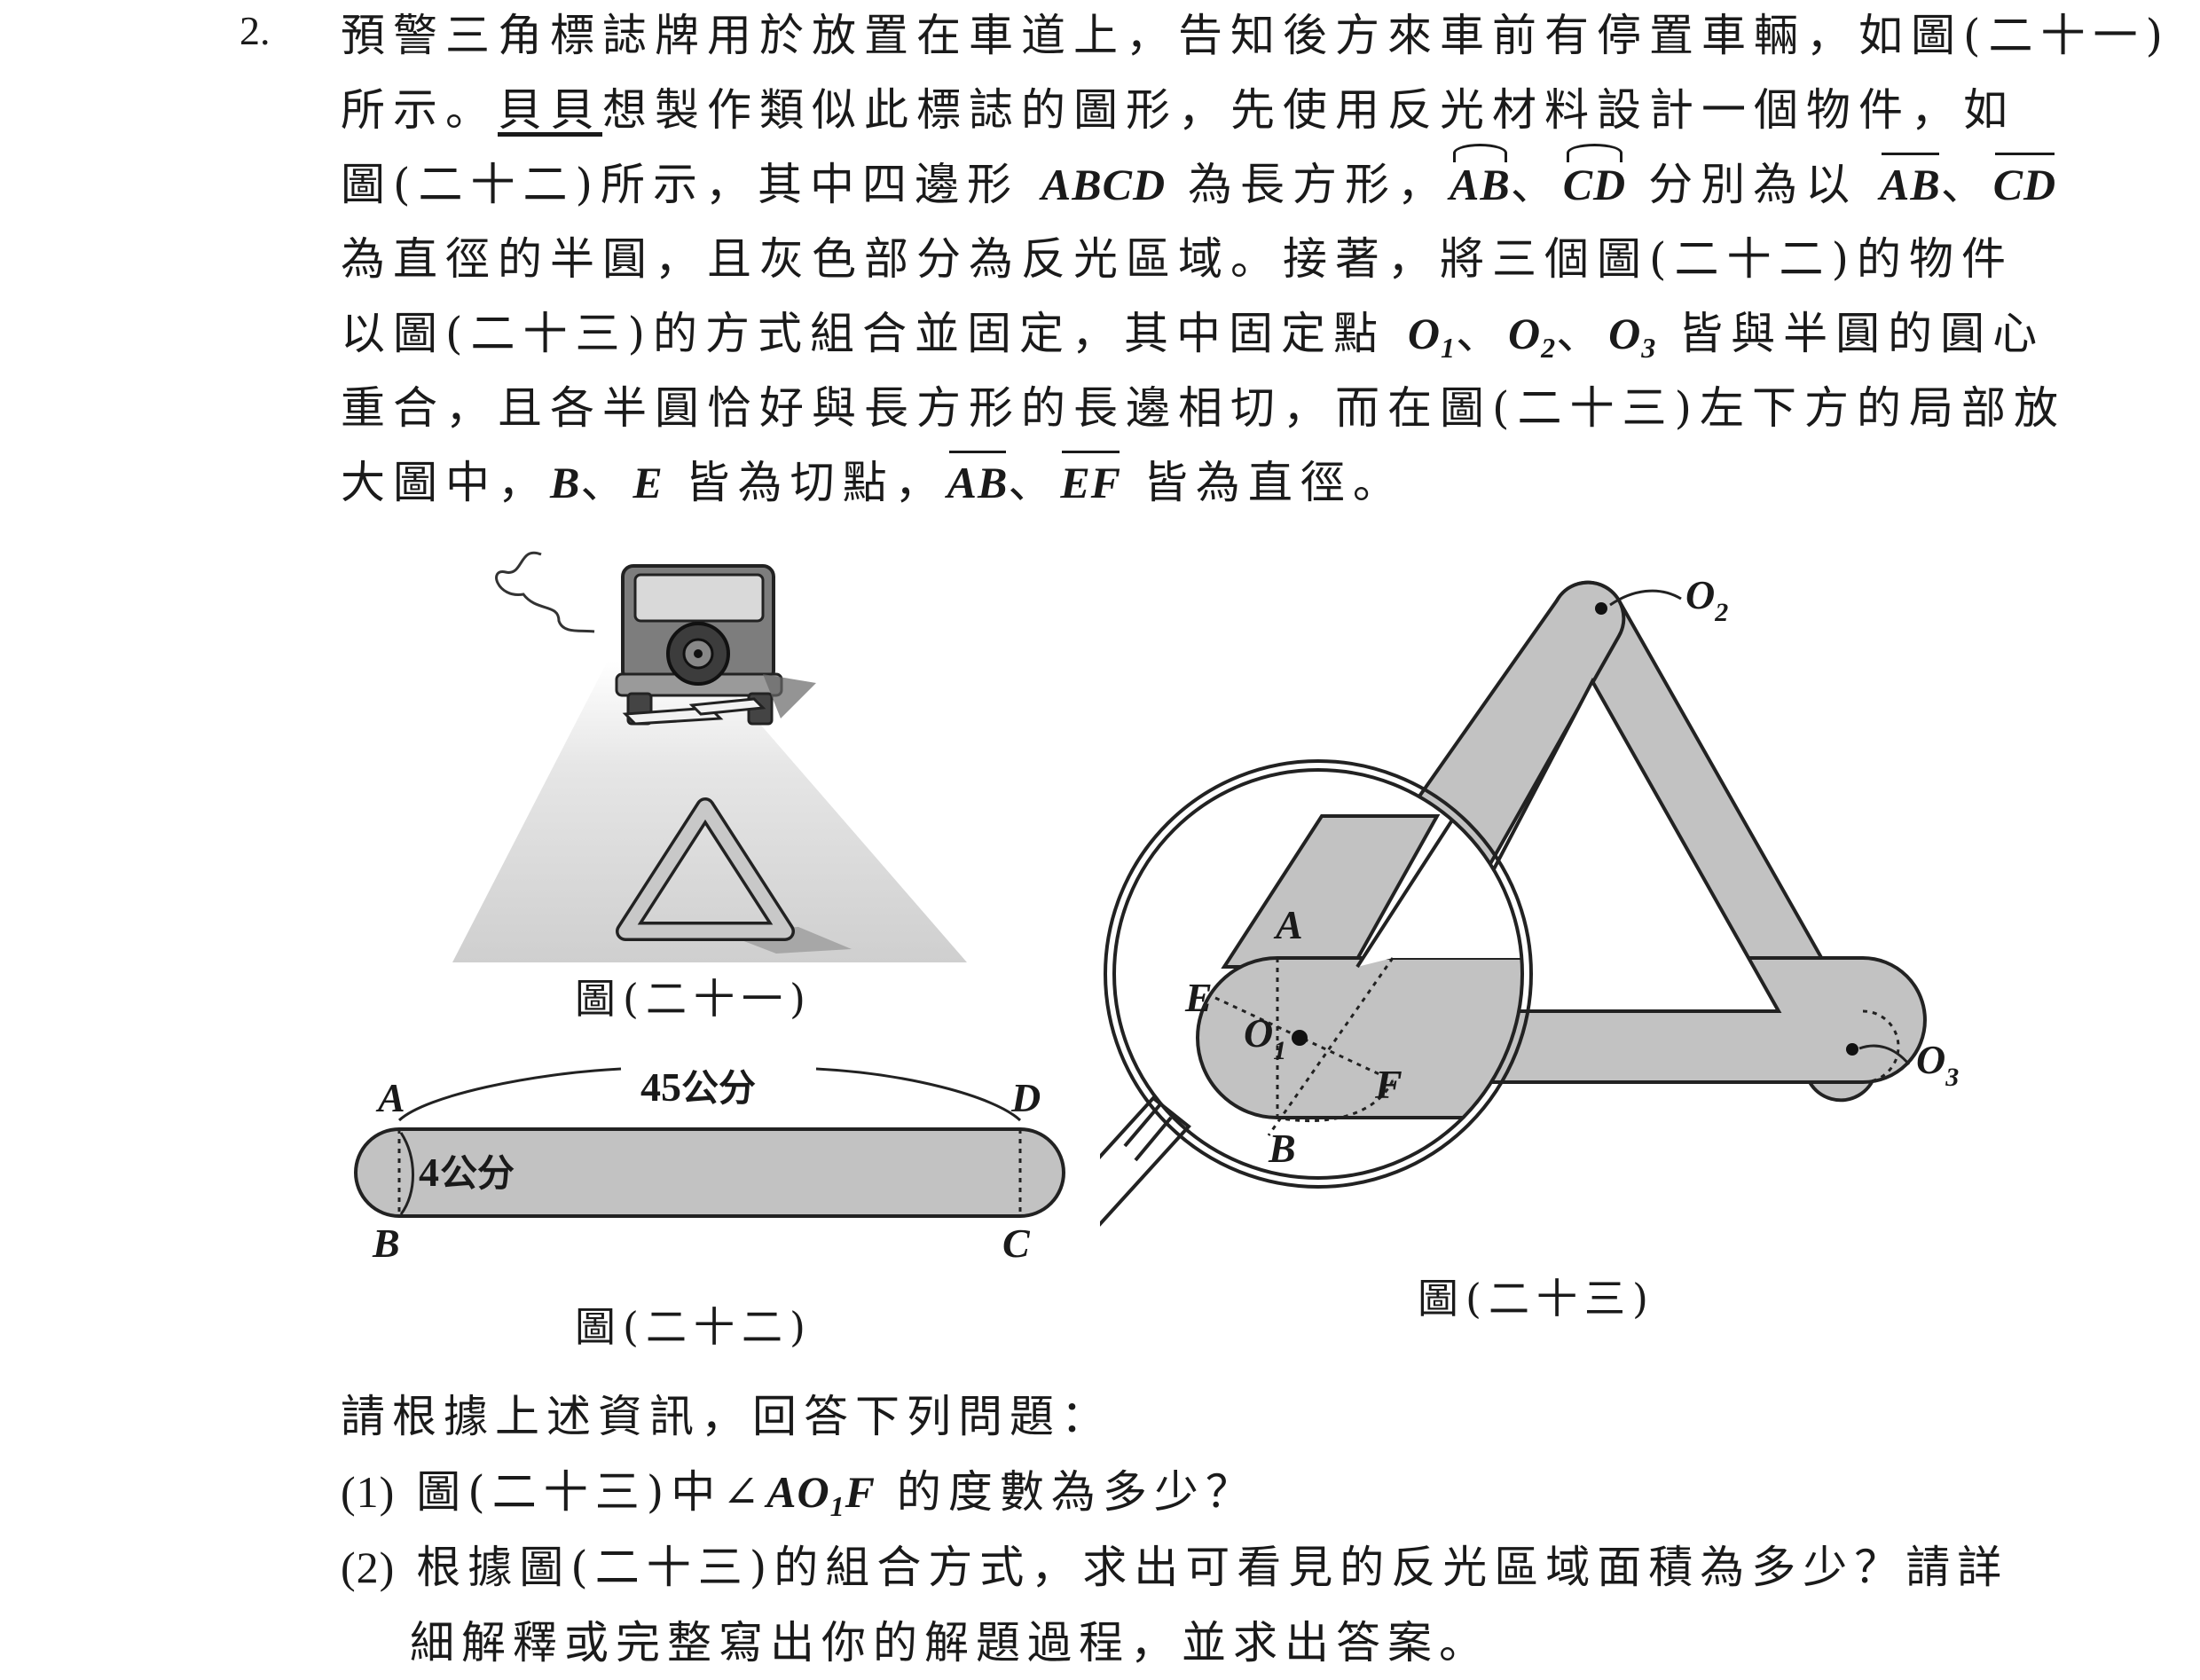 The width and height of the screenshot is (2200, 1680). Describe the element at coordinates (390, 1097) in the screenshot. I see `label-a: A` at that location.